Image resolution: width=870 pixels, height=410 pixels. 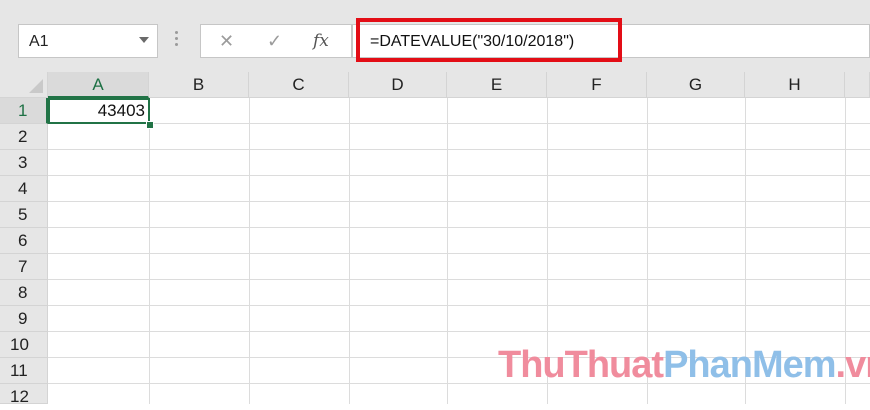 I want to click on column-header-B: B, so click(x=199, y=85).